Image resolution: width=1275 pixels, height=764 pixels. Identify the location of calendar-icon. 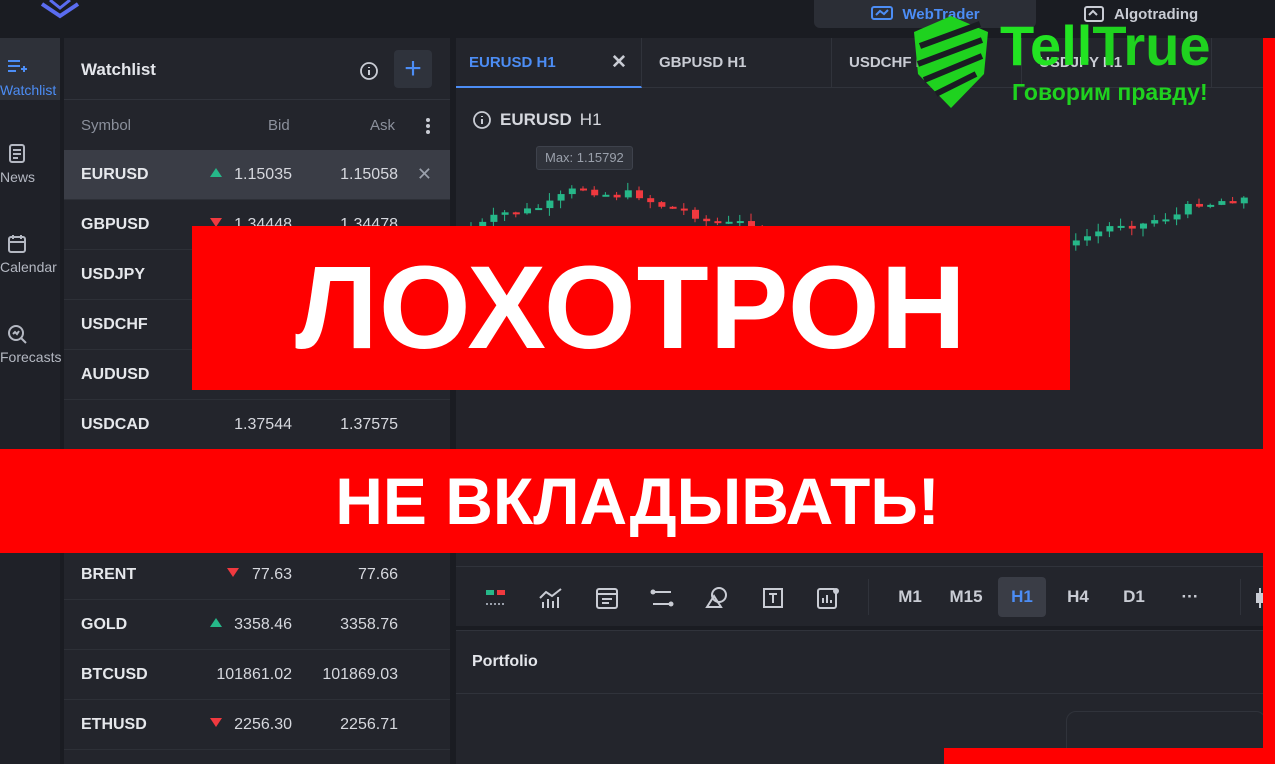
(17, 244).